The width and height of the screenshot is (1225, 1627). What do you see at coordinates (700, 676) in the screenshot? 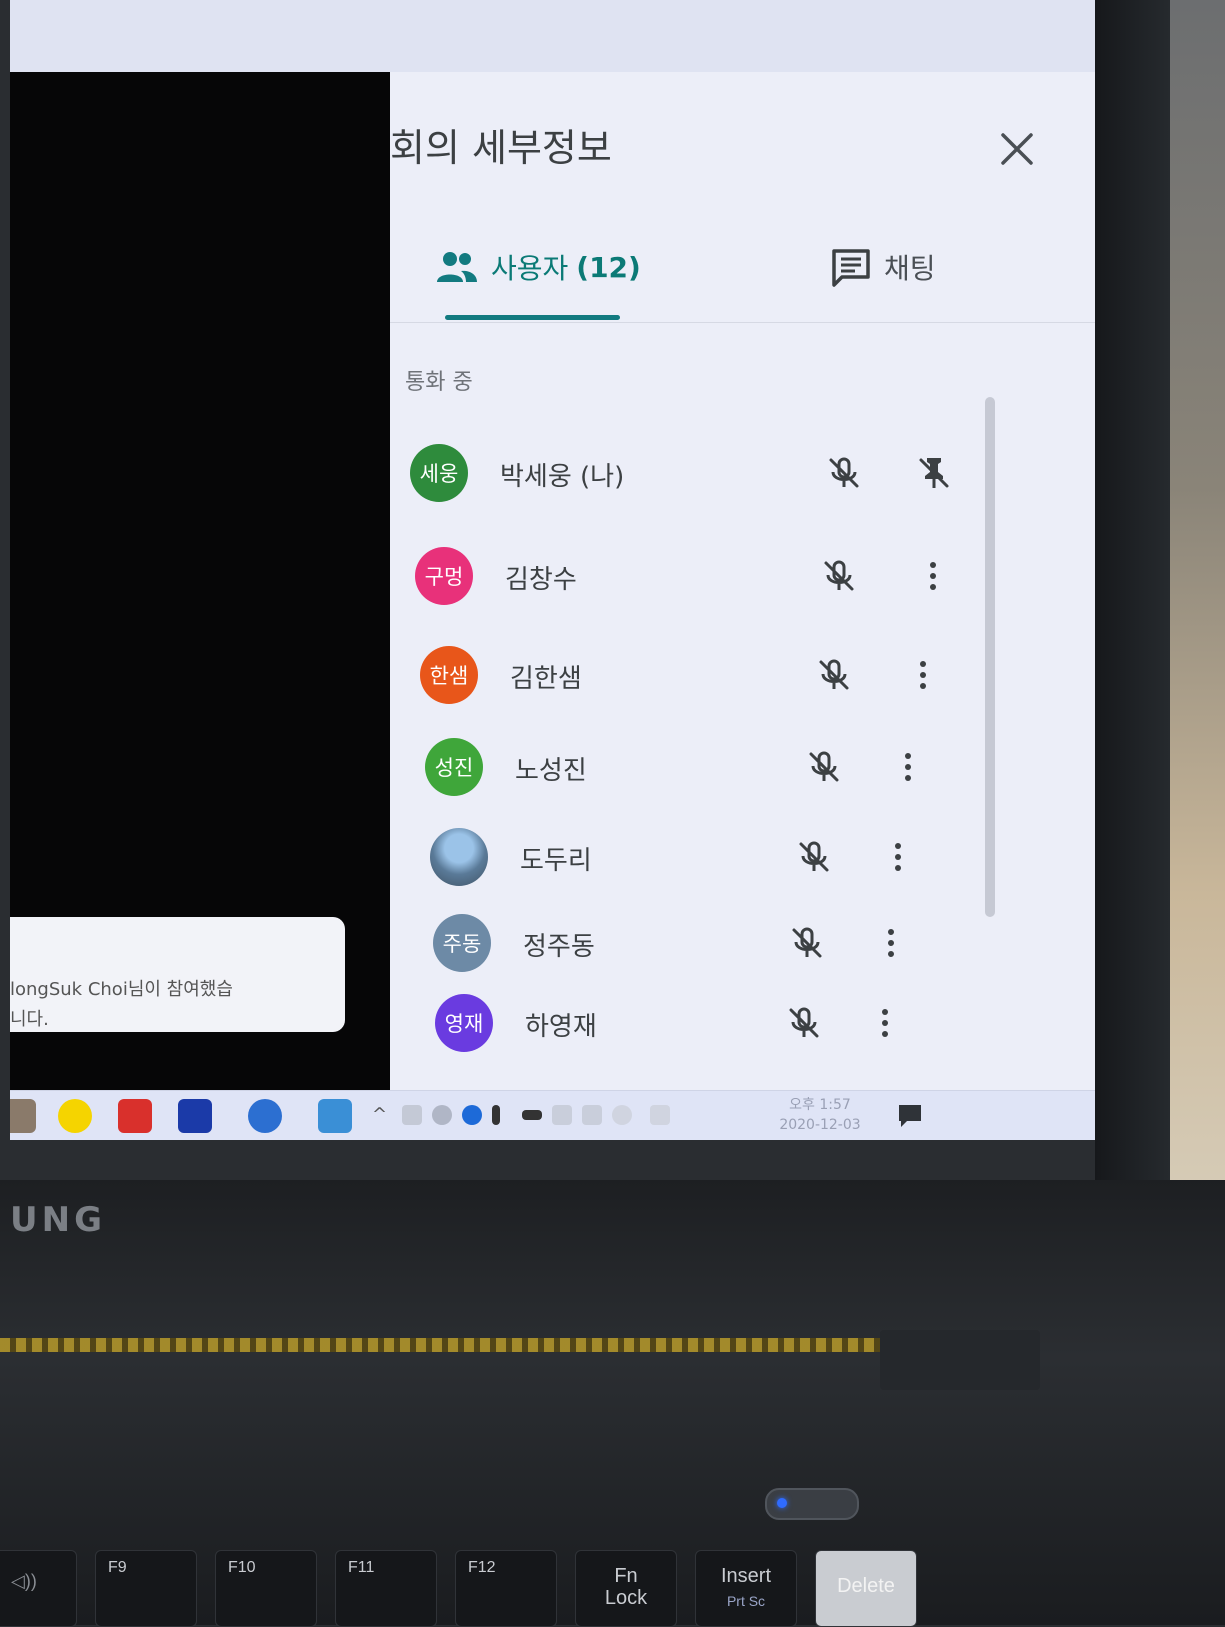
I see `participant-row: 한샘 김한샘` at bounding box center [700, 676].